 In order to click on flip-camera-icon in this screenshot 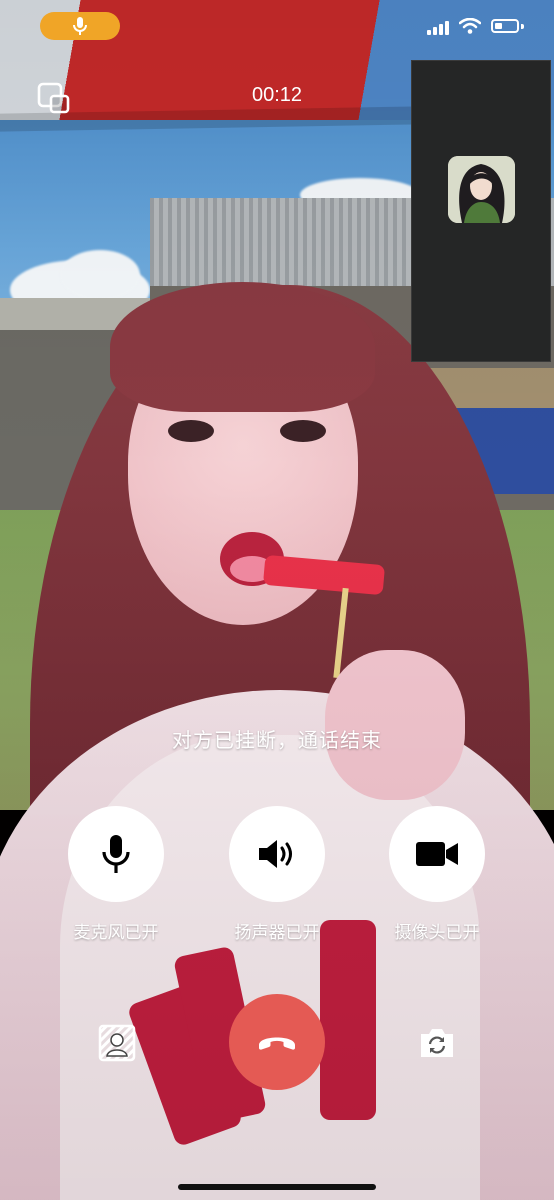, I will do `click(437, 1043)`.